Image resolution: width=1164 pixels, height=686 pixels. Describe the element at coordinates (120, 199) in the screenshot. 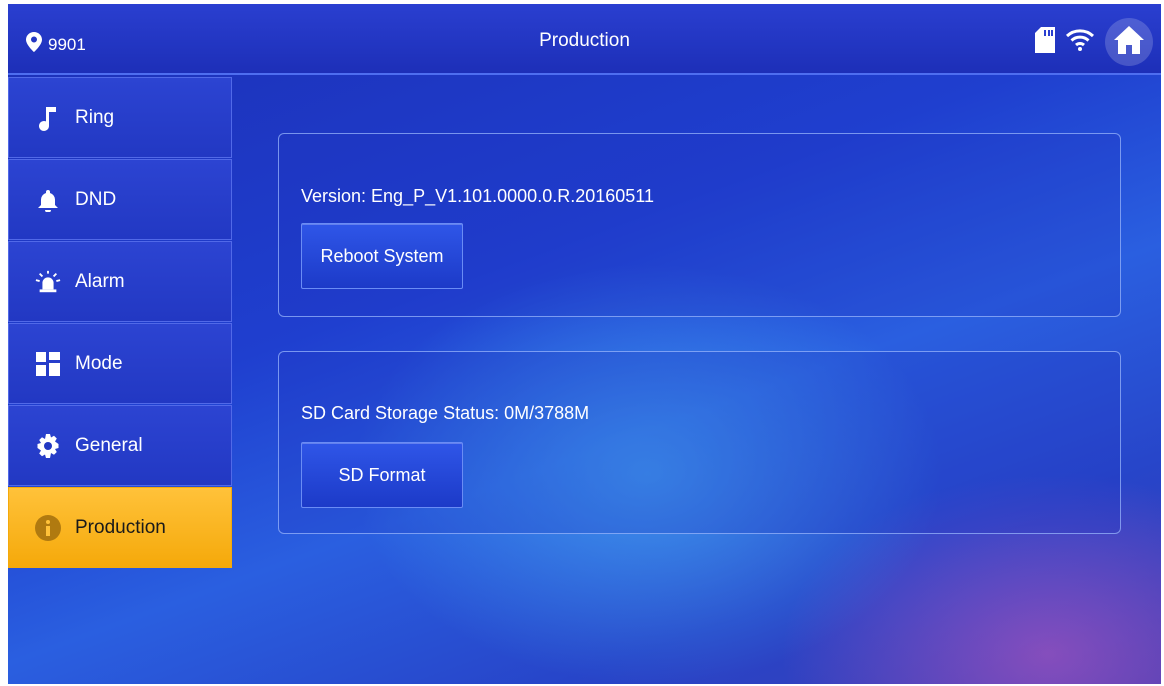

I see `sidebar-item-dnd: DND` at that location.